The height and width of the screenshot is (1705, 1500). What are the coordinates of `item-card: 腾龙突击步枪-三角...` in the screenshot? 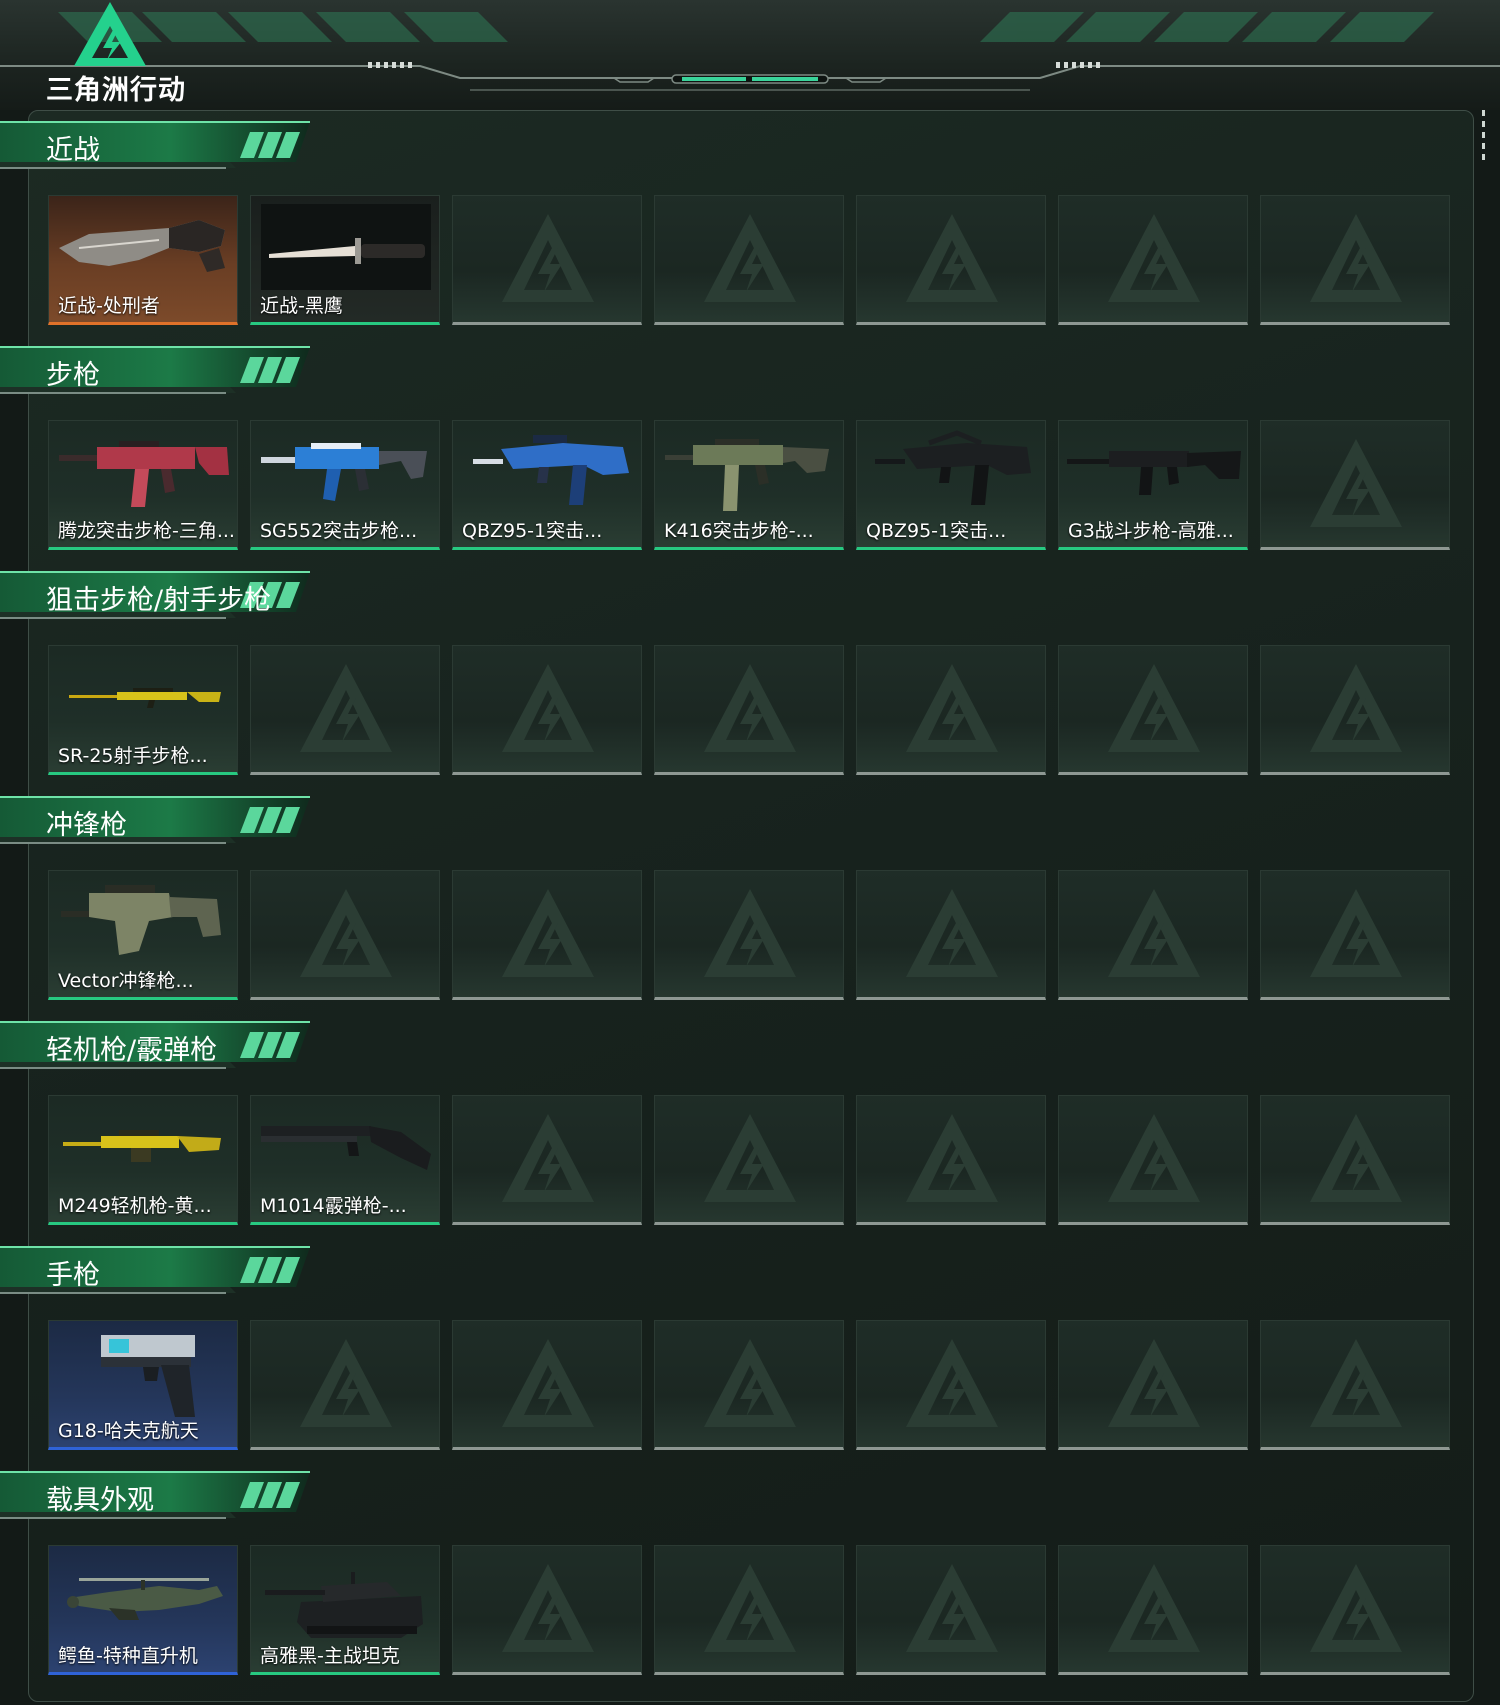 It's located at (143, 485).